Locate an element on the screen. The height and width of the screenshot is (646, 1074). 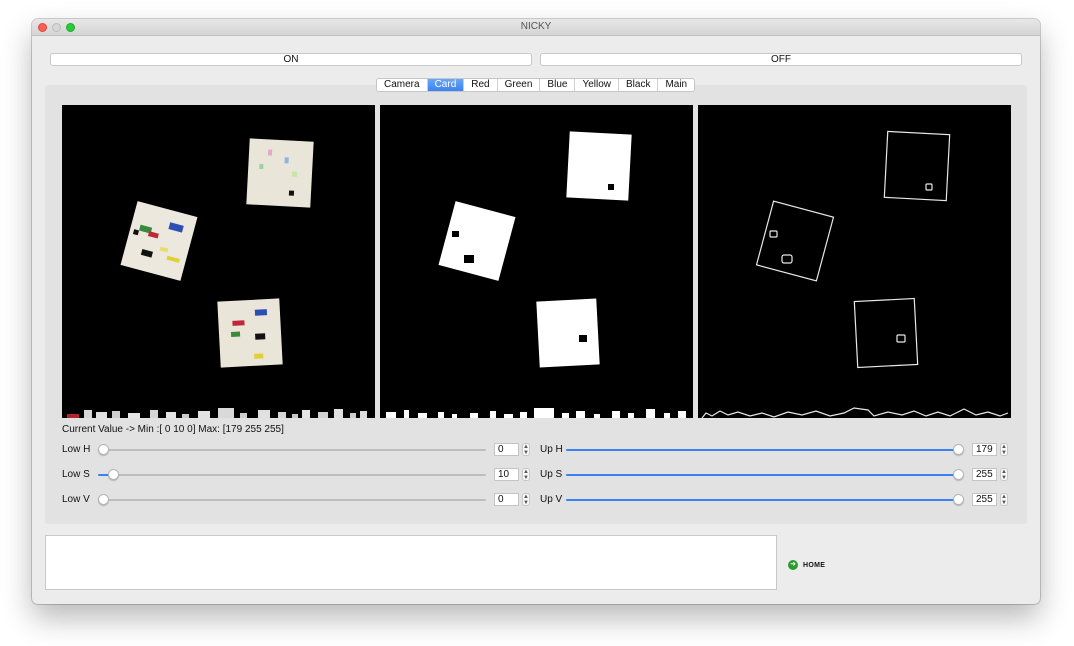
home-button: ➜ HOME is located at coordinates (806, 565).